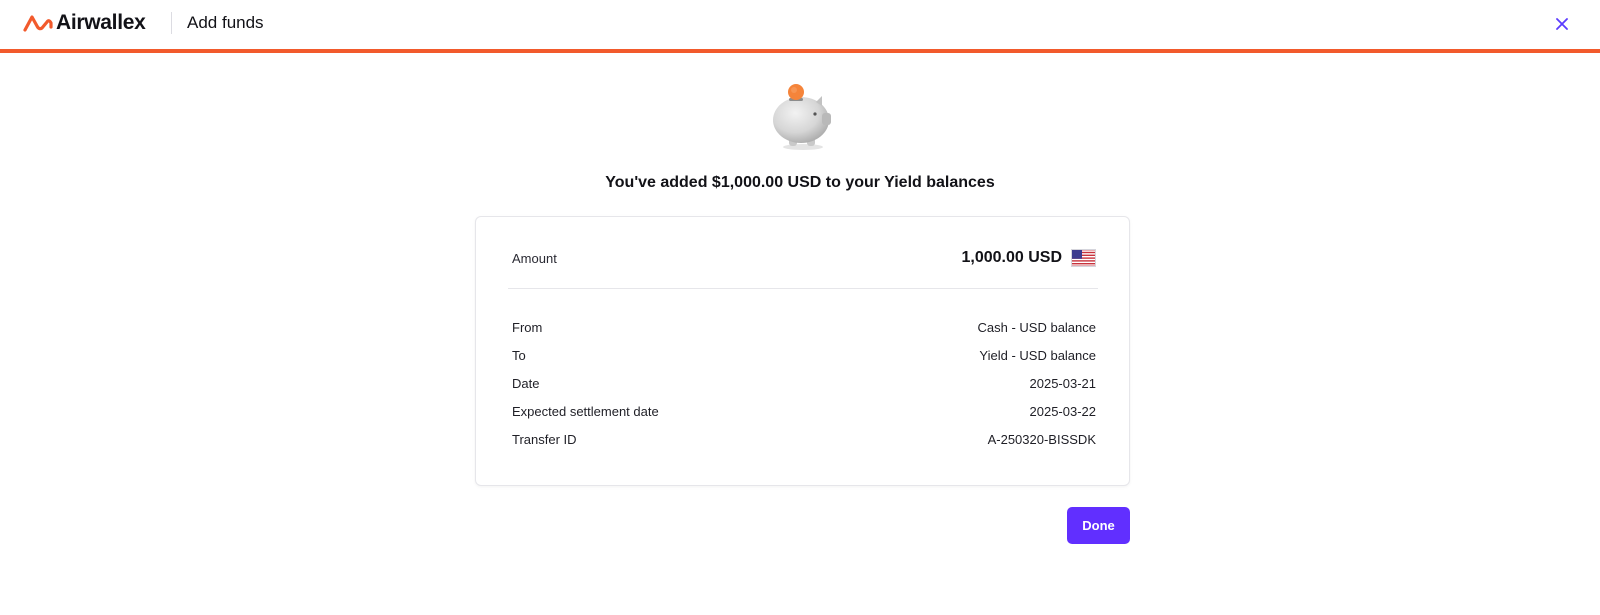  What do you see at coordinates (1098, 525) in the screenshot?
I see `done-button: Done` at bounding box center [1098, 525].